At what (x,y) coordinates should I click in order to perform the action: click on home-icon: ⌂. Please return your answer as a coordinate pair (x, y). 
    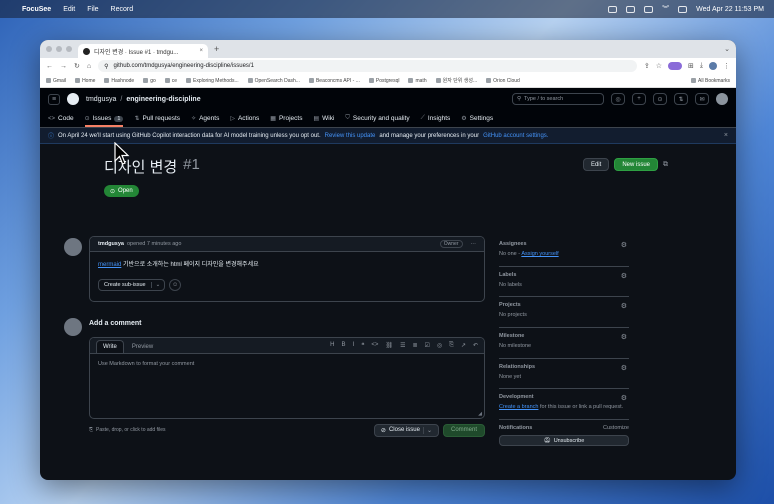
    Looking at the image, I should click on (89, 66).